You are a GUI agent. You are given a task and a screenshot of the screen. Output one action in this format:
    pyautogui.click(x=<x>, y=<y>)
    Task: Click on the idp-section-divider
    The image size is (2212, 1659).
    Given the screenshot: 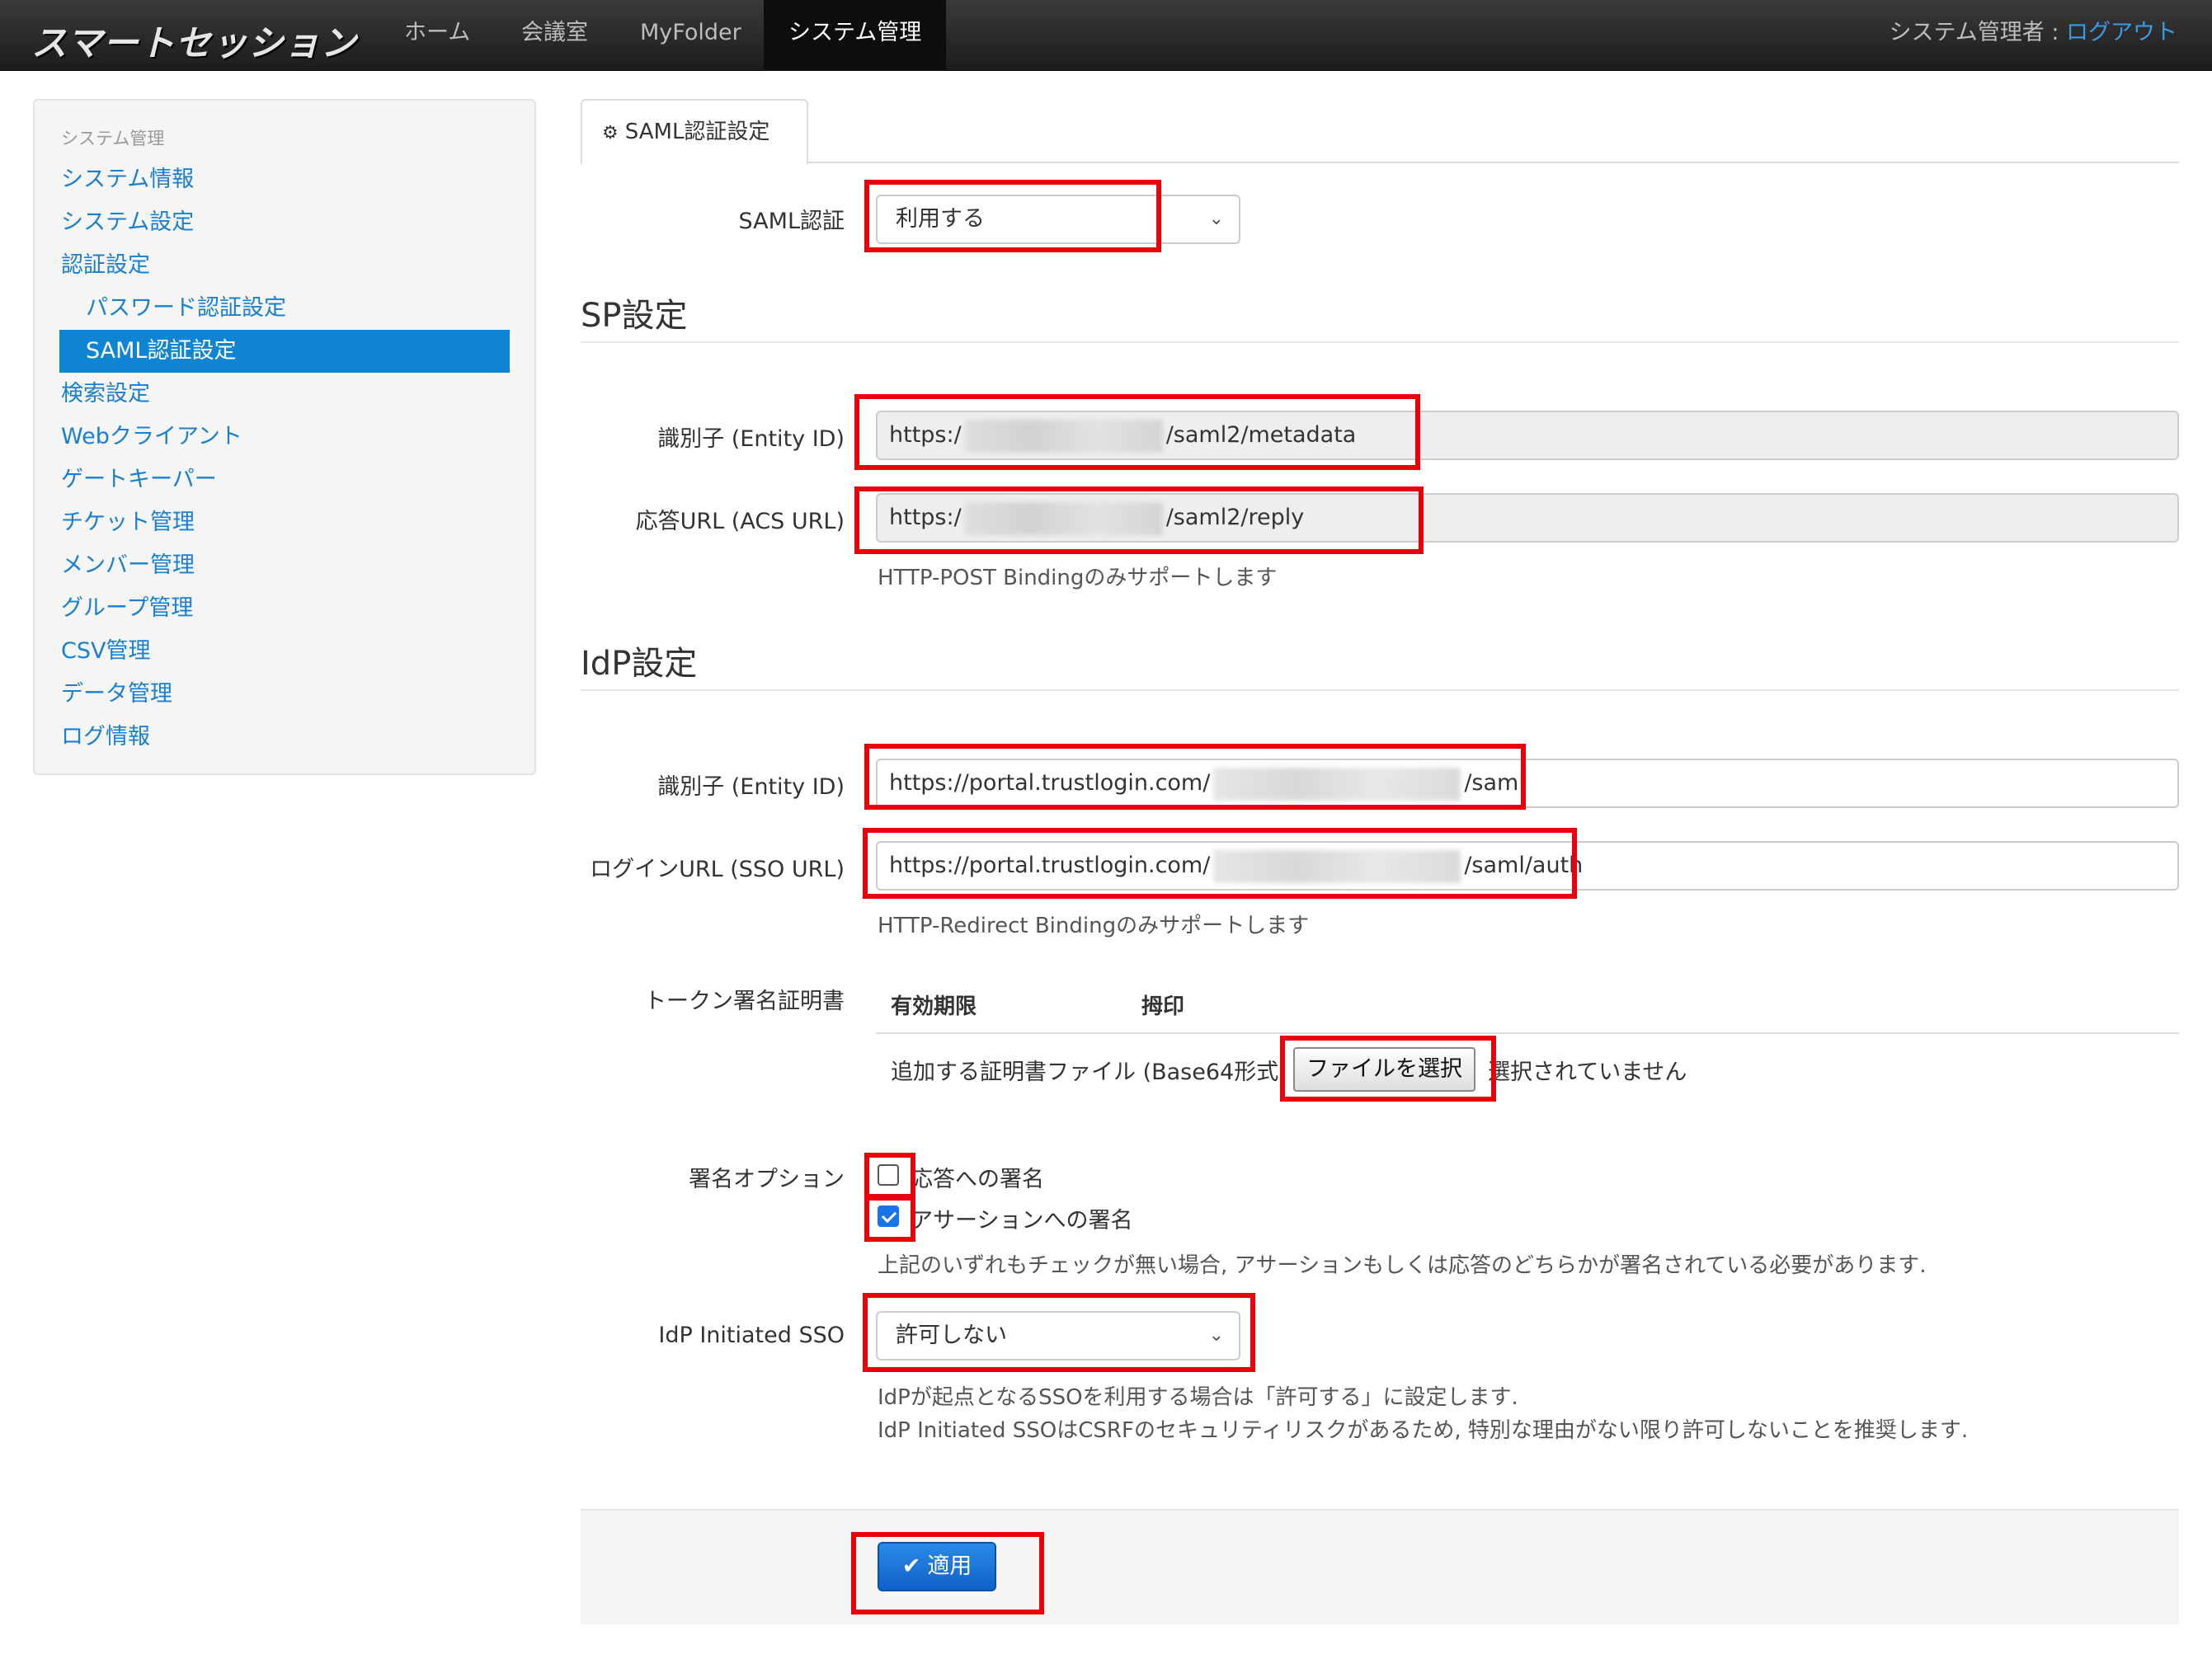 What is the action you would take?
    pyautogui.click(x=1380, y=690)
    